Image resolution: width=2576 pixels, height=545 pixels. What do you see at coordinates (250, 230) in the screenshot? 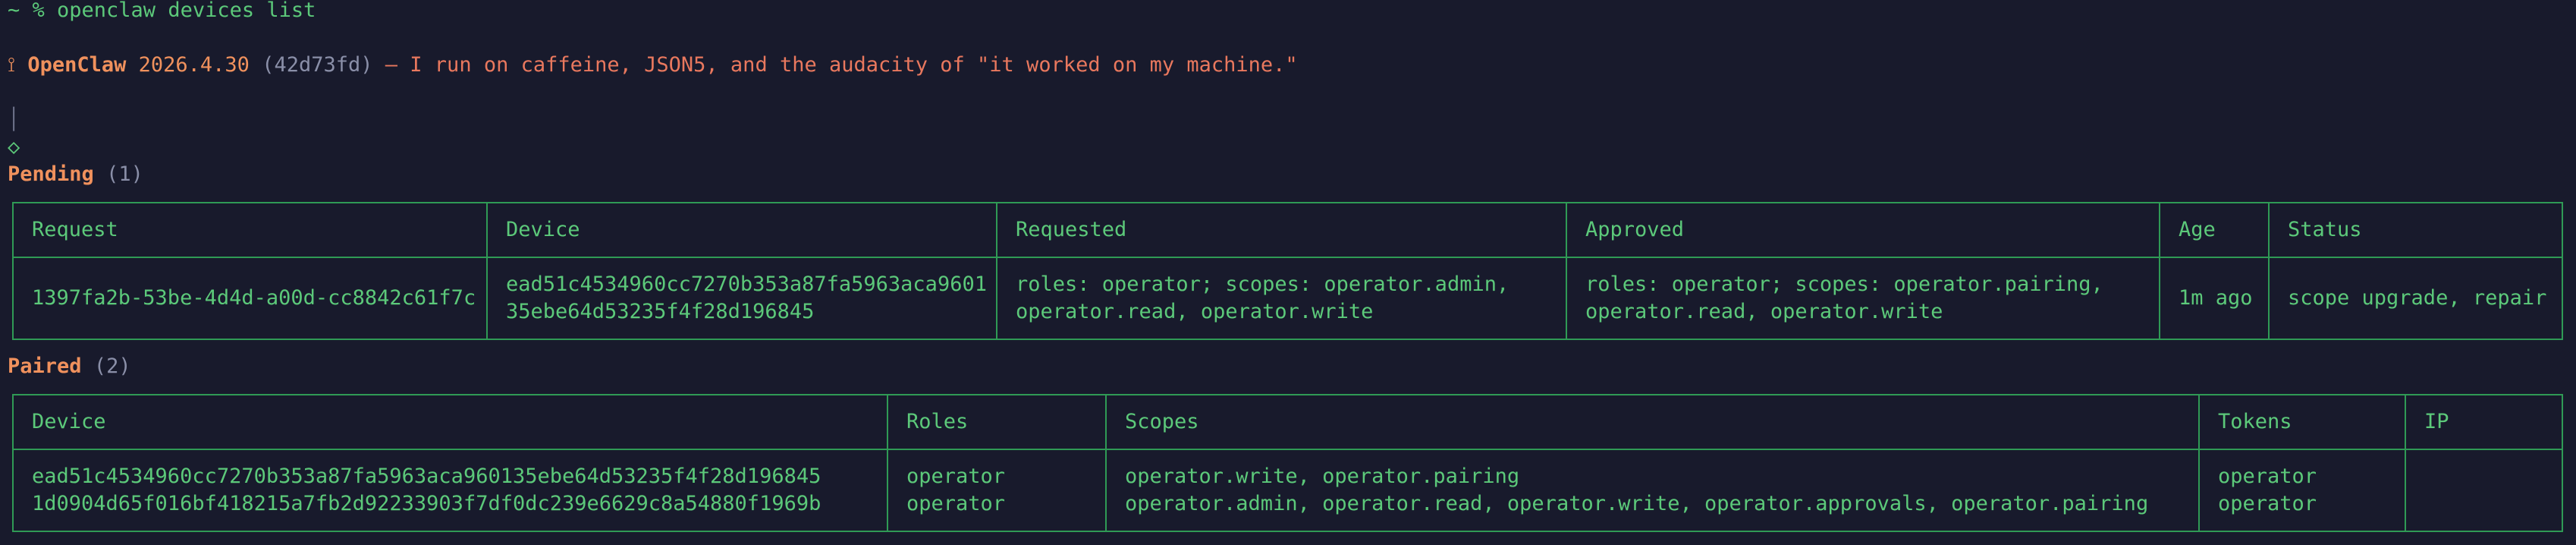
I see `col-header-request: Request` at bounding box center [250, 230].